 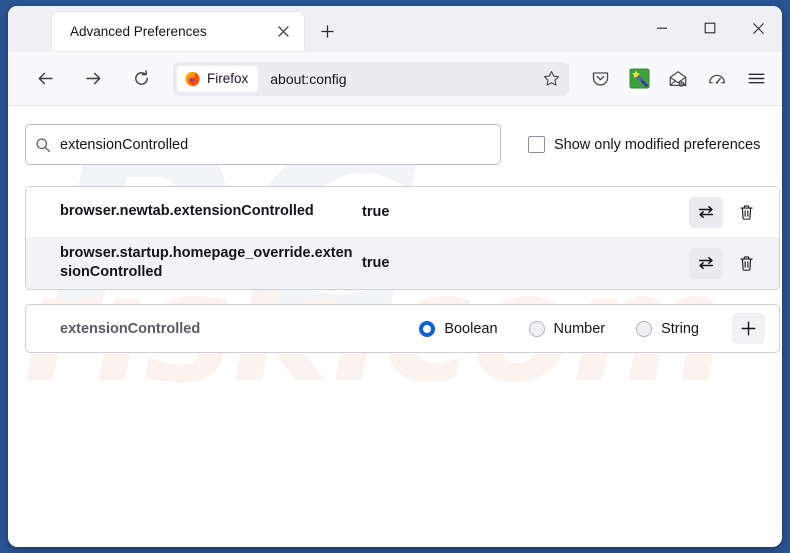 I want to click on pref-name: browser.newtab.extensionControlled, so click(x=187, y=211).